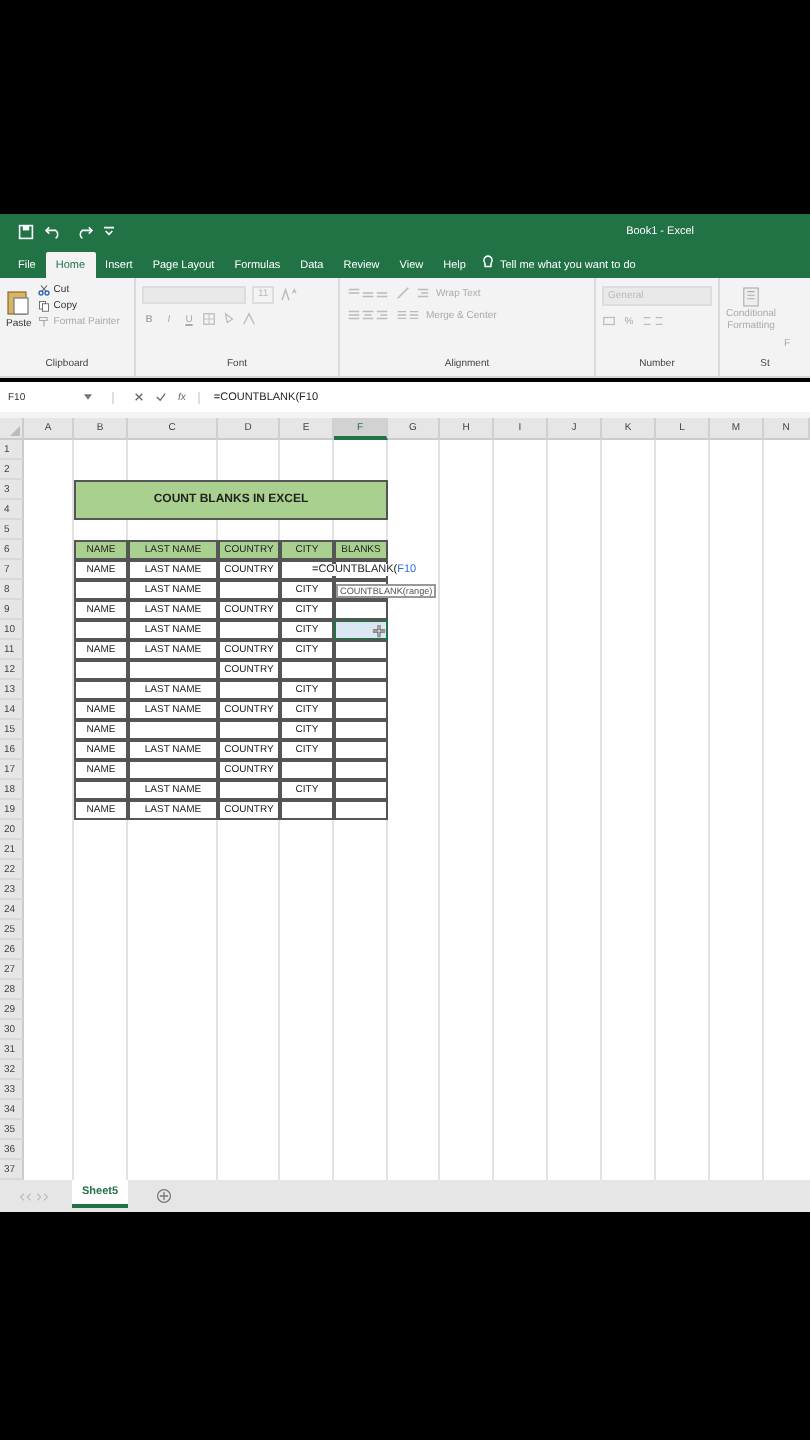  Describe the element at coordinates (487, 262) in the screenshot. I see `lightbulb-icon` at that location.